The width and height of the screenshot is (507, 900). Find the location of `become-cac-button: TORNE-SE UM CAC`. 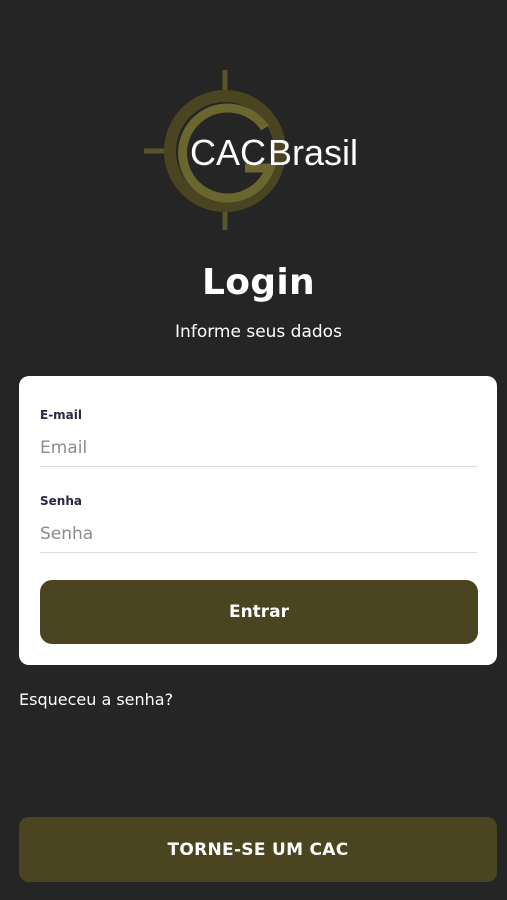

become-cac-button: TORNE-SE UM CAC is located at coordinates (258, 849).